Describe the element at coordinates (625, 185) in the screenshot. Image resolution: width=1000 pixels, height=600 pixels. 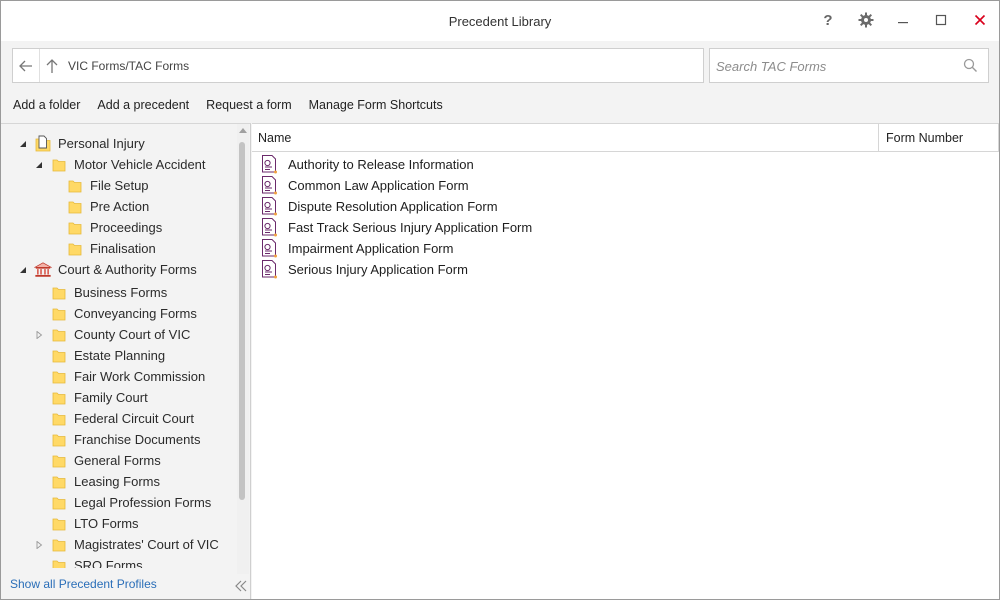
I see `list-item: Common Law Application Form` at that location.